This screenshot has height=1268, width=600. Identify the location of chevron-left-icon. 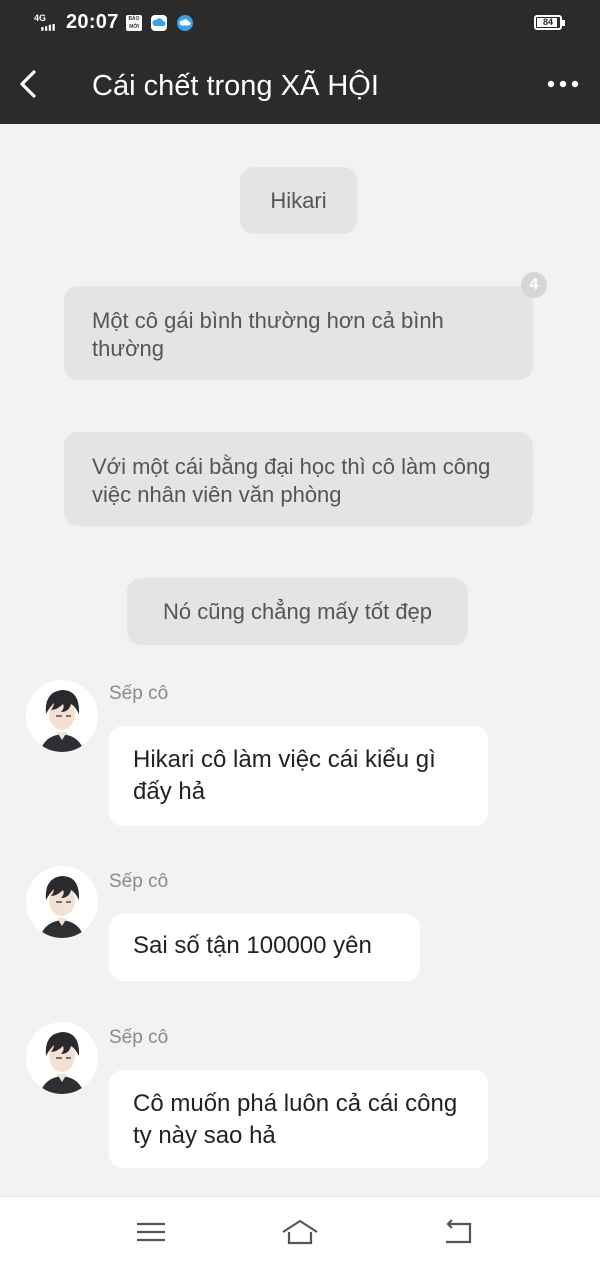
(28, 84).